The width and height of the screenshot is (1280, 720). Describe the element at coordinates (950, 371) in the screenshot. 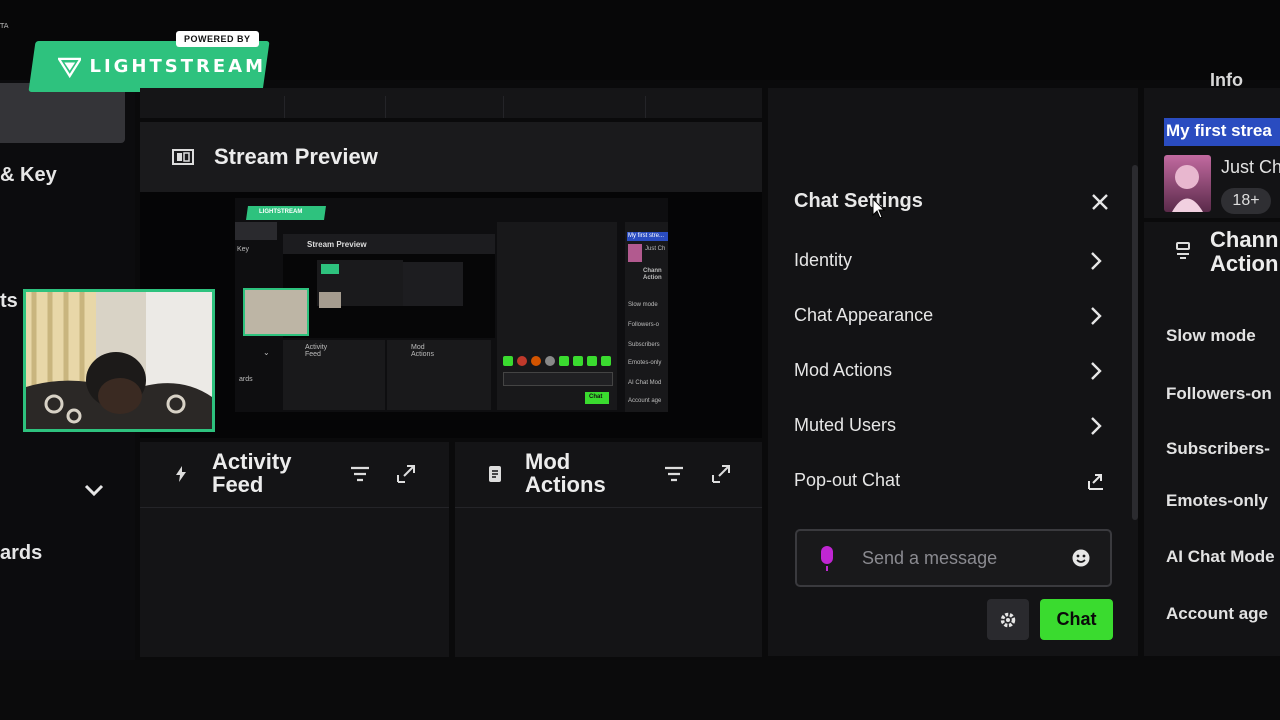

I see `menu-item-mod-actions: Mod Actions` at that location.